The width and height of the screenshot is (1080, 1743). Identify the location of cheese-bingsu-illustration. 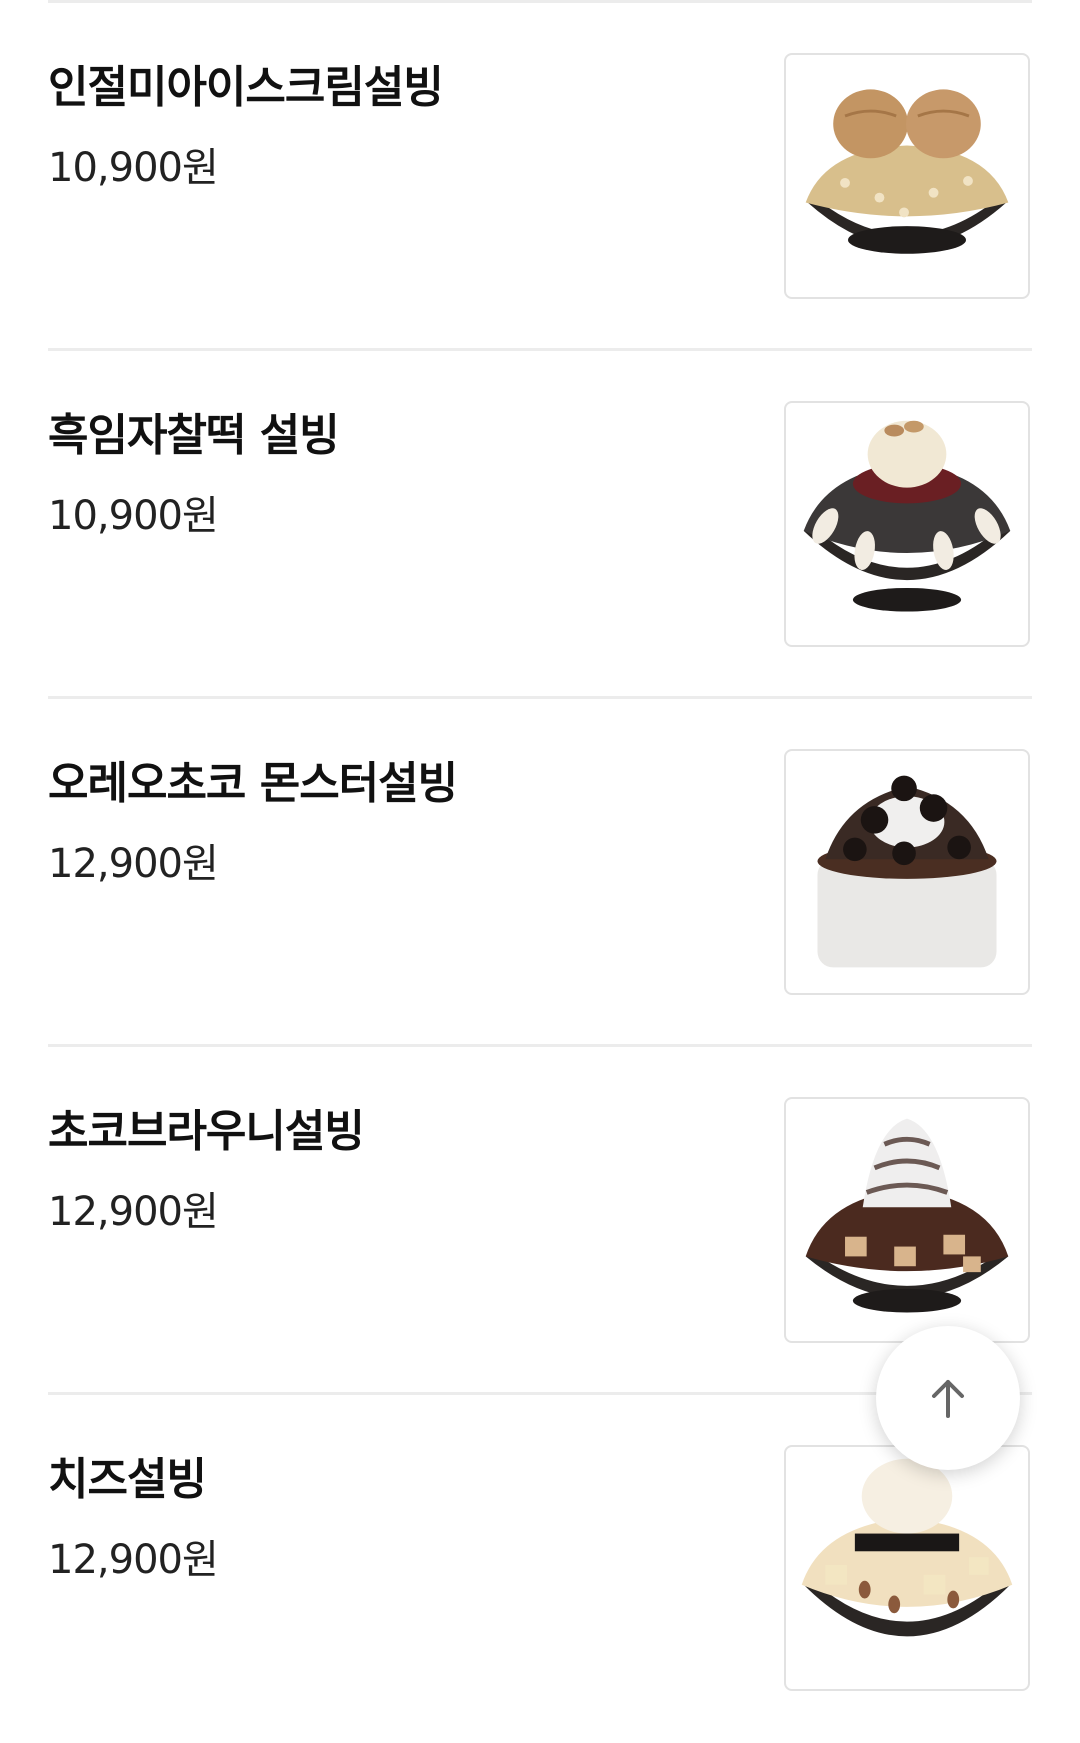
(907, 1547).